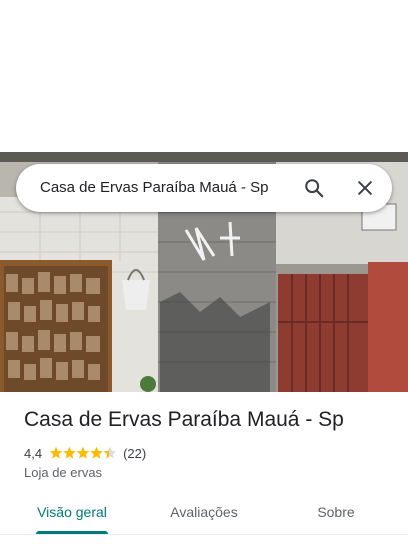 Image resolution: width=408 pixels, height=544 pixels. What do you see at coordinates (63, 472) in the screenshot?
I see `place-category: Loja de ervas` at bounding box center [63, 472].